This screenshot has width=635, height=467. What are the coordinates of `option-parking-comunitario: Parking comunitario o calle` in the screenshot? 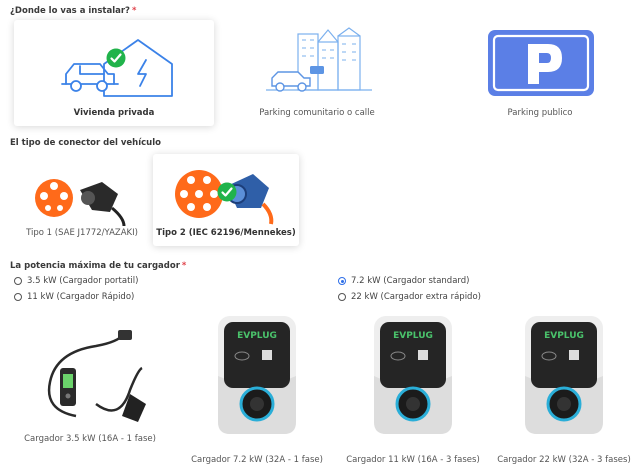 It's located at (317, 73).